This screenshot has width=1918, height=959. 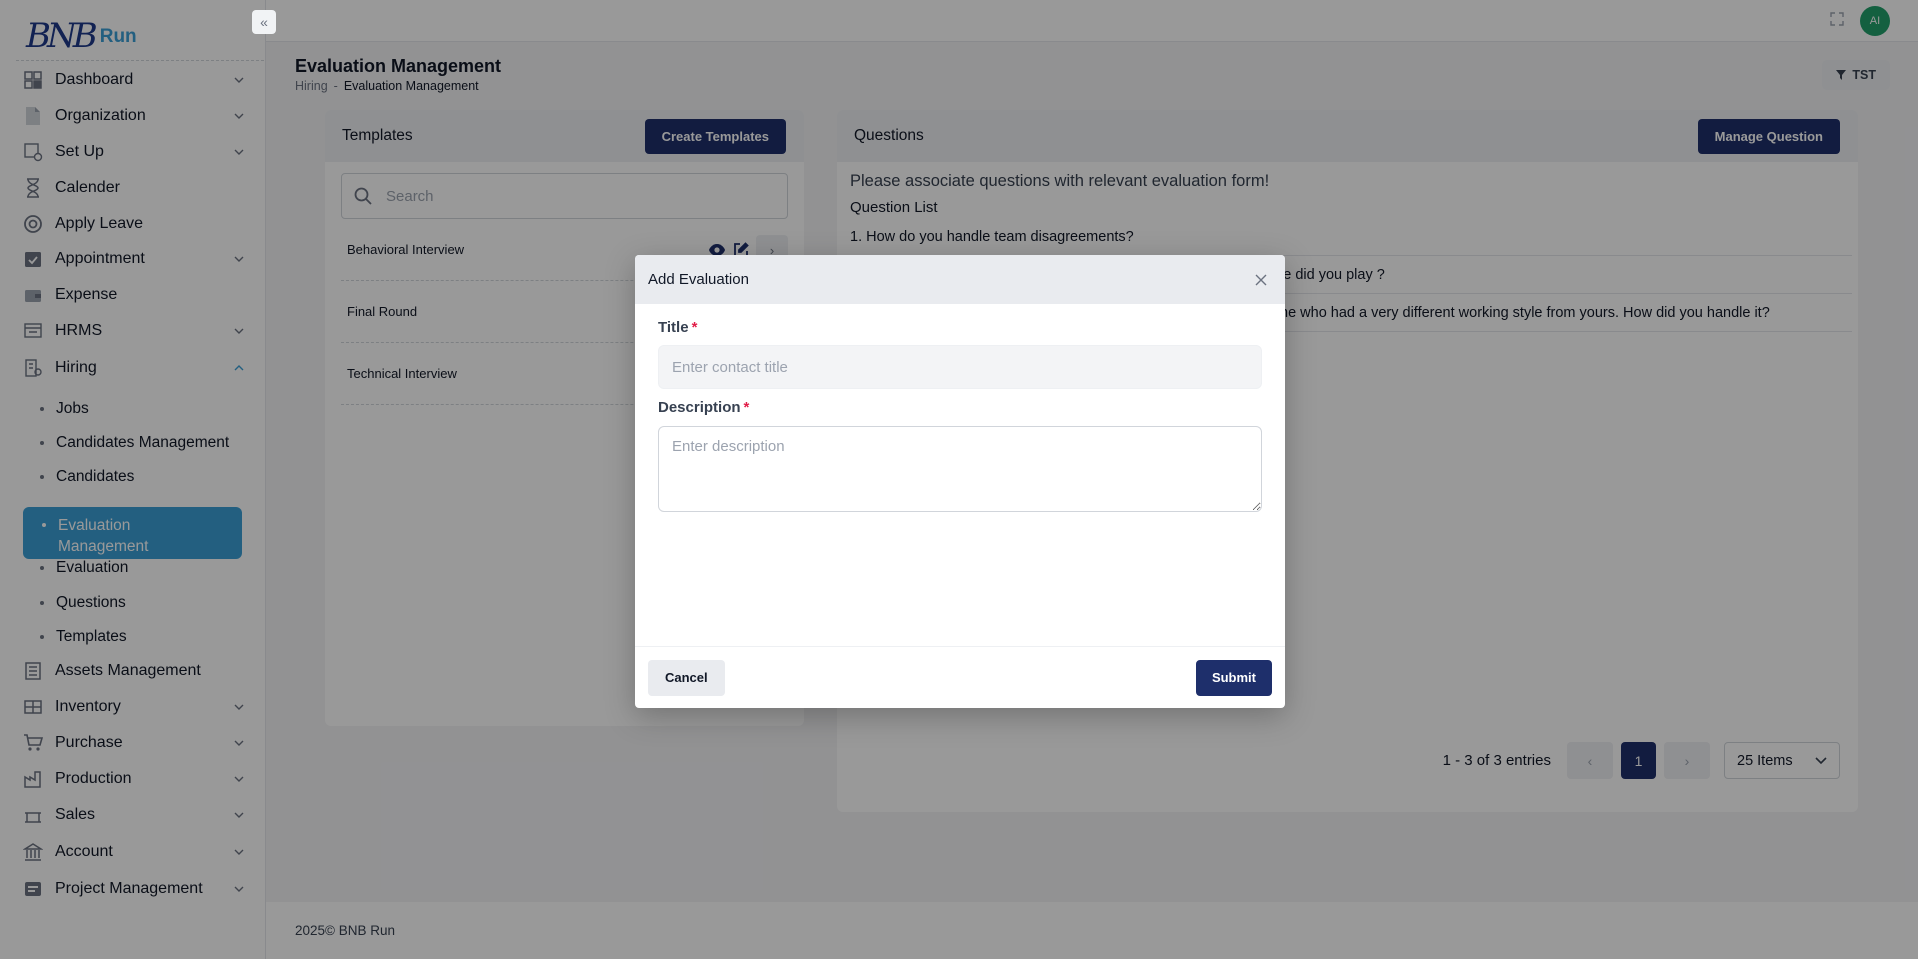 I want to click on cancel-button: Cancel, so click(x=686, y=677).